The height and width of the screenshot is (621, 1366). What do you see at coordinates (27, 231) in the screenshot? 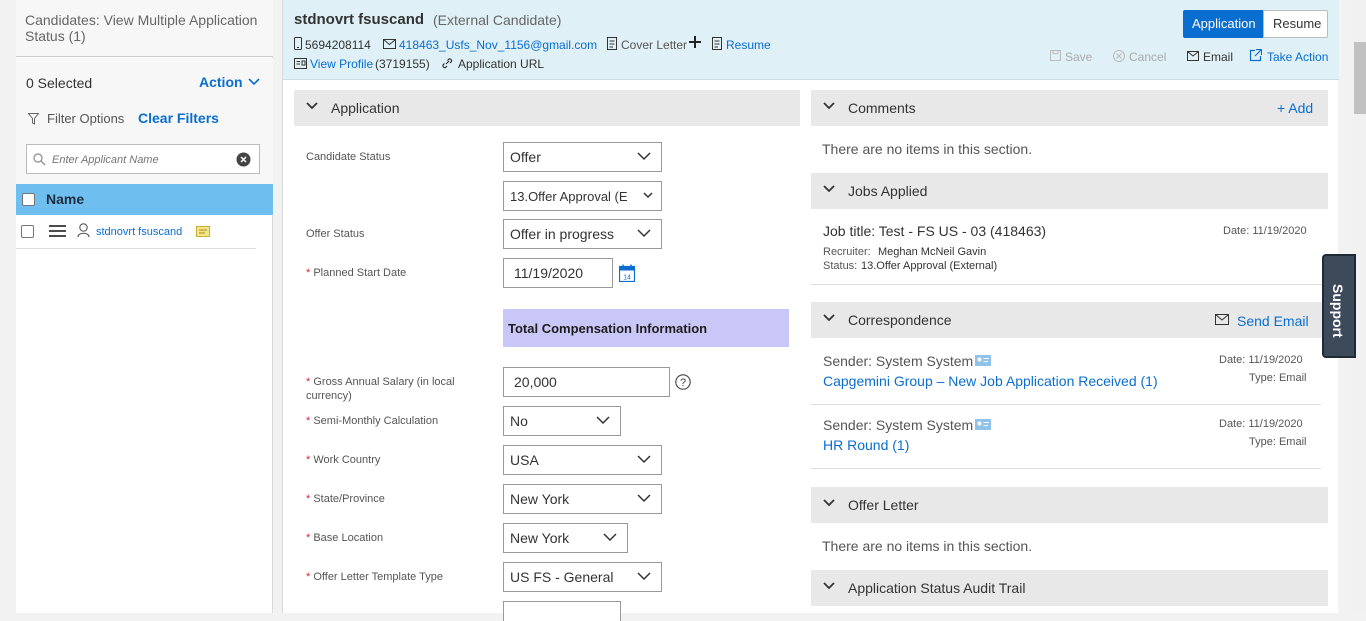
I see `candidate-checkbox` at bounding box center [27, 231].